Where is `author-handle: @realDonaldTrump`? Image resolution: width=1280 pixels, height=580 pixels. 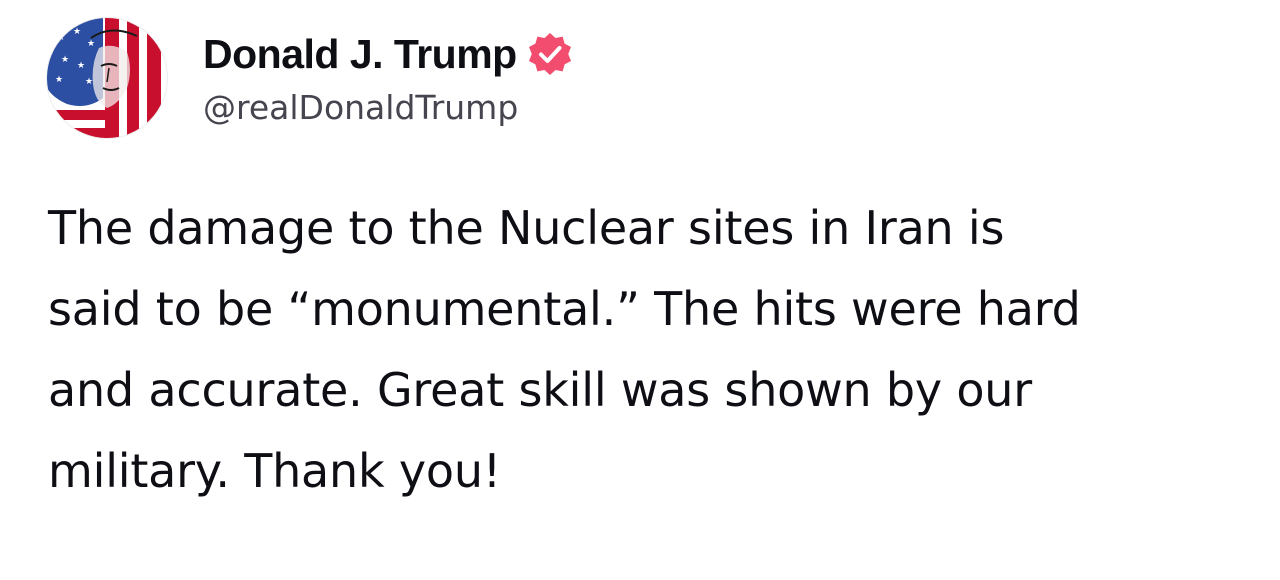 author-handle: @realDonaldTrump is located at coordinates (360, 107).